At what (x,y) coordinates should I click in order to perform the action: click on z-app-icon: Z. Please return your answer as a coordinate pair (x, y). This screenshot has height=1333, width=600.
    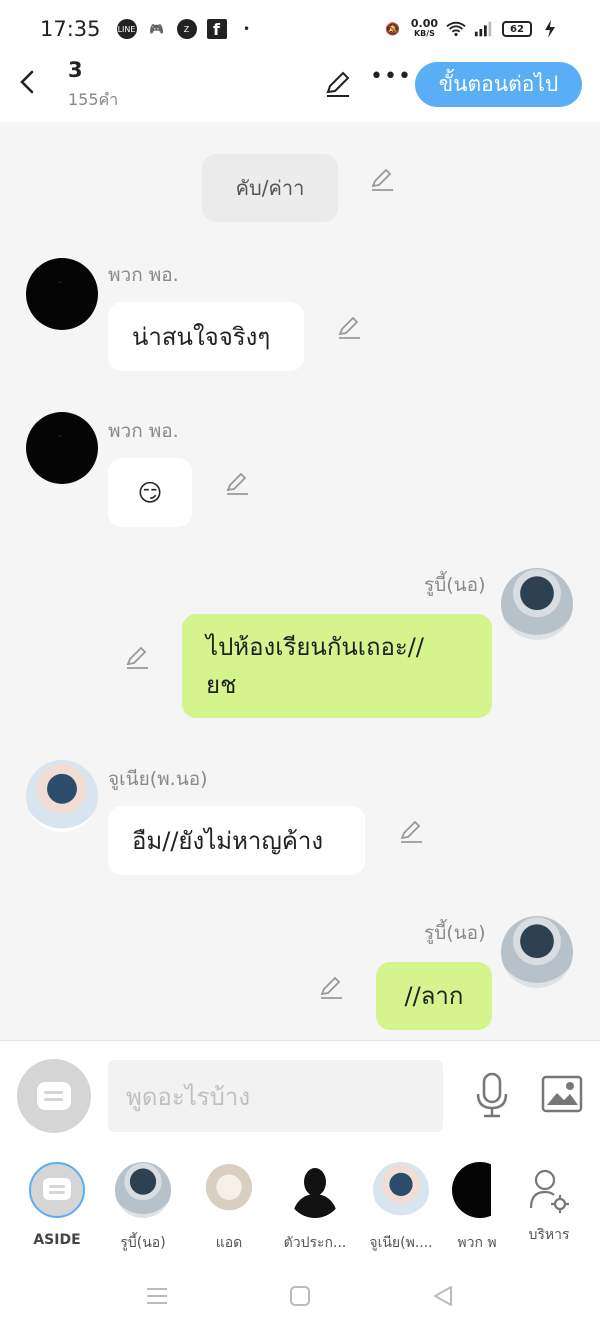
    Looking at the image, I should click on (186, 29).